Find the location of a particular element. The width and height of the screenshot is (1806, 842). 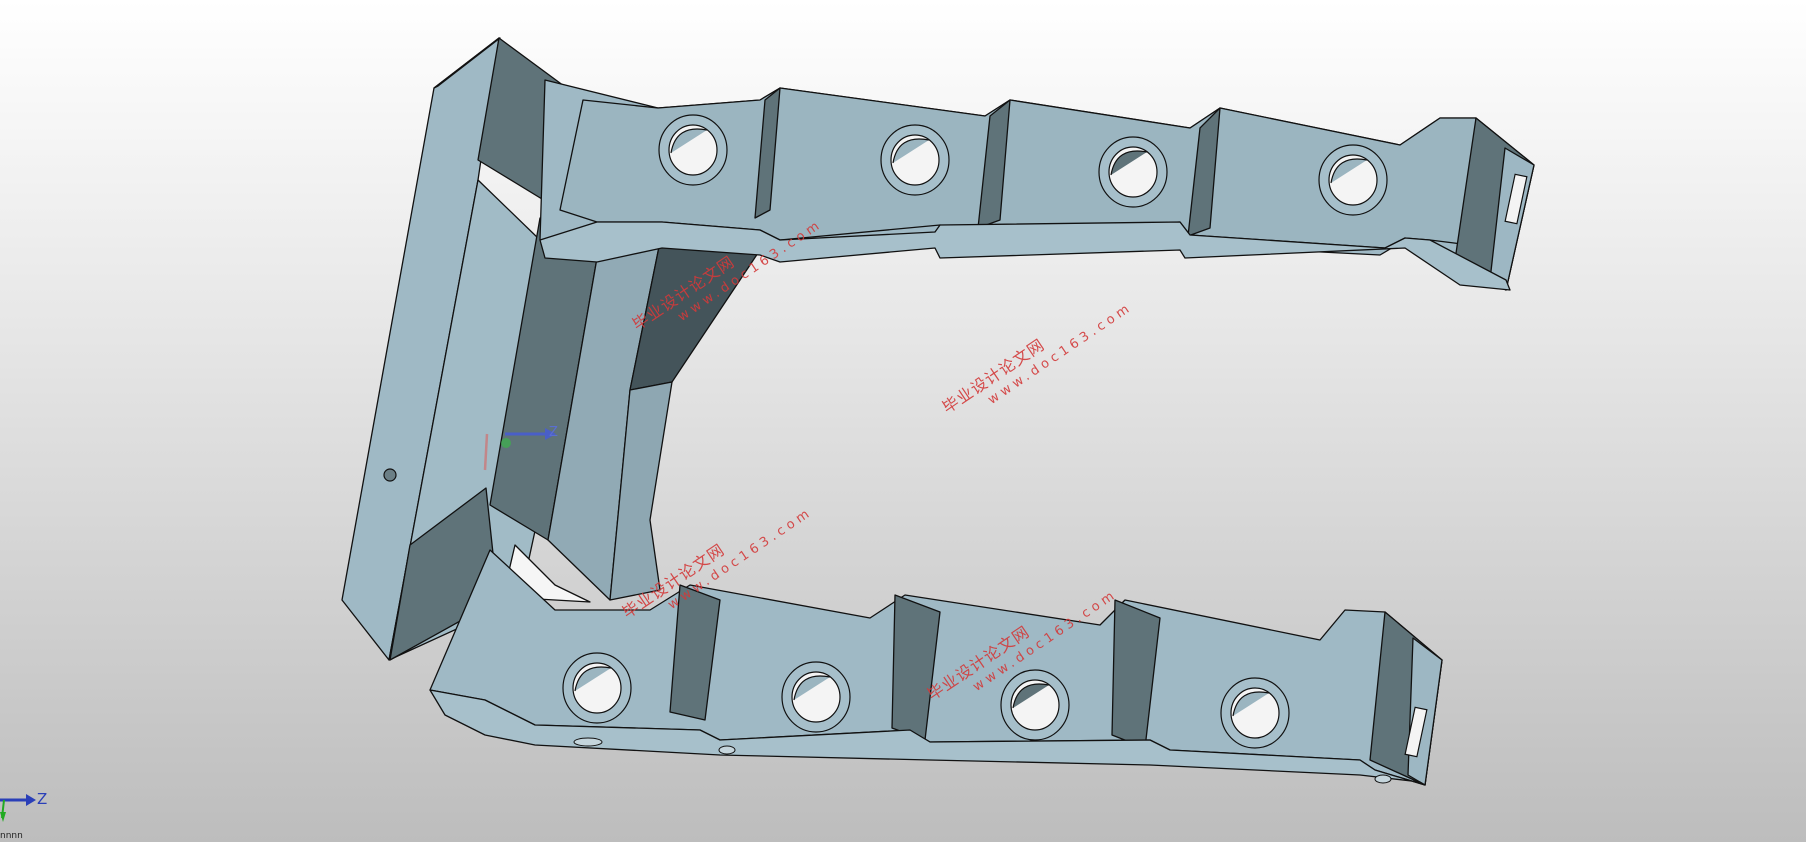

view-triad: Z nnnn is located at coordinates (30, 813).